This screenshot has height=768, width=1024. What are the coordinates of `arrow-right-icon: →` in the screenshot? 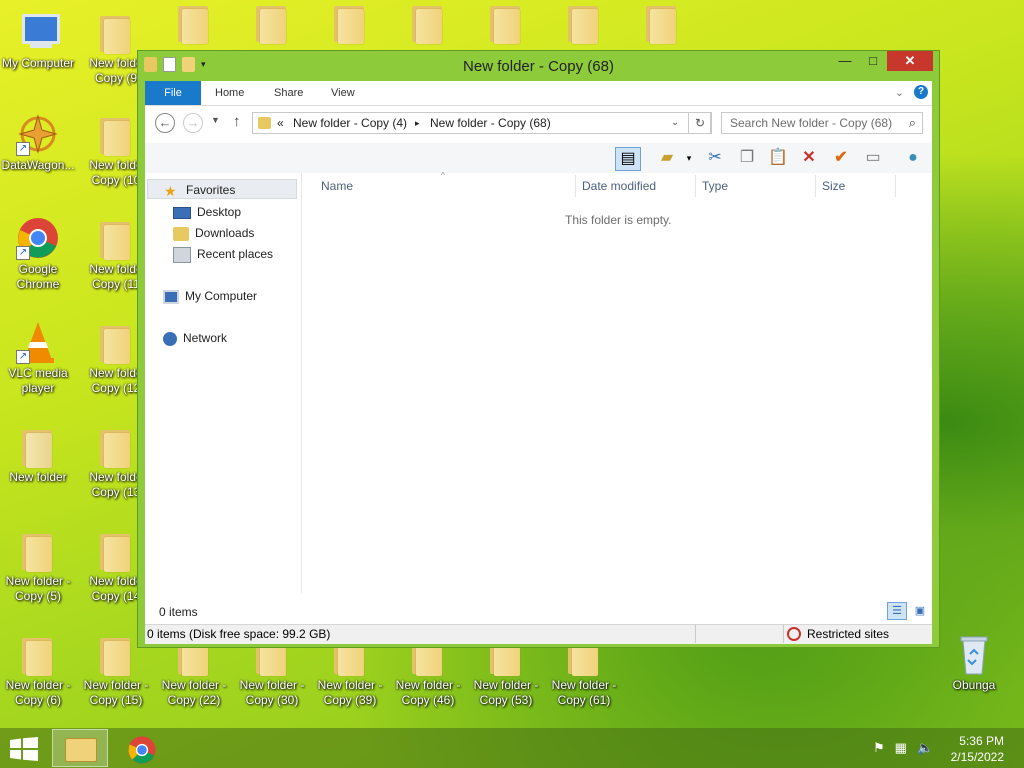 It's located at (193, 122).